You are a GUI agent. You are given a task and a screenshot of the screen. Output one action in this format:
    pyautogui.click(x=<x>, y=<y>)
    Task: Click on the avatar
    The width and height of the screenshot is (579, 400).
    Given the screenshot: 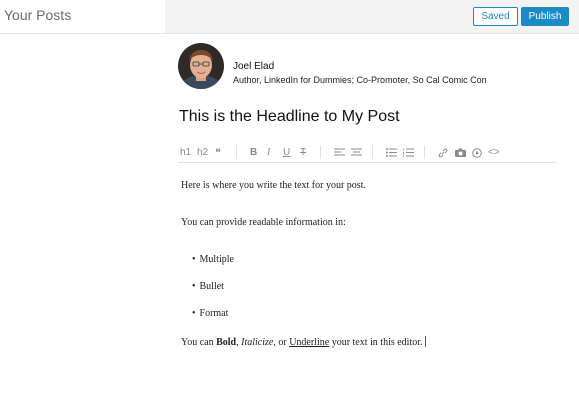 What is the action you would take?
    pyautogui.click(x=201, y=66)
    